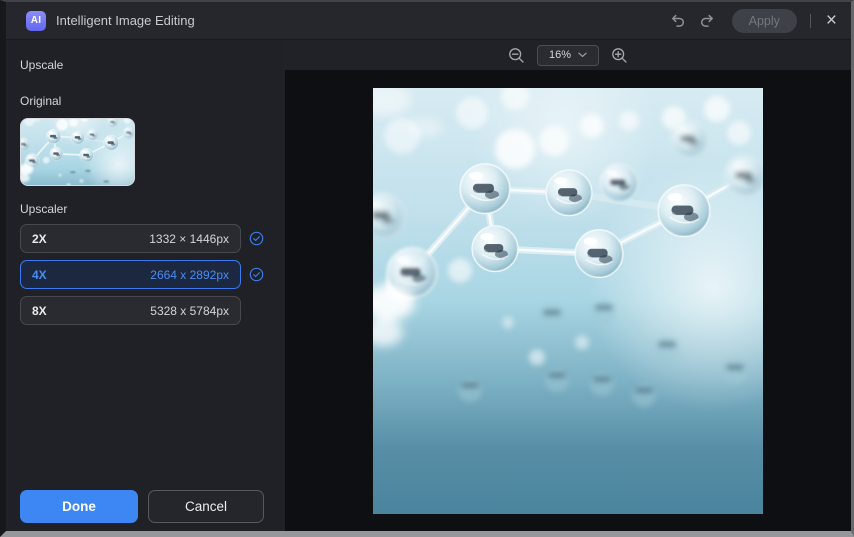  Describe the element at coordinates (44, 209) in the screenshot. I see `upscaler-label: Upscaler` at that location.